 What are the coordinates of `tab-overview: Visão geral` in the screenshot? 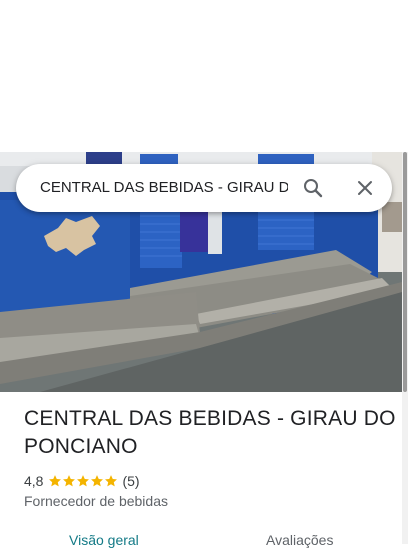 It's located at (104, 542).